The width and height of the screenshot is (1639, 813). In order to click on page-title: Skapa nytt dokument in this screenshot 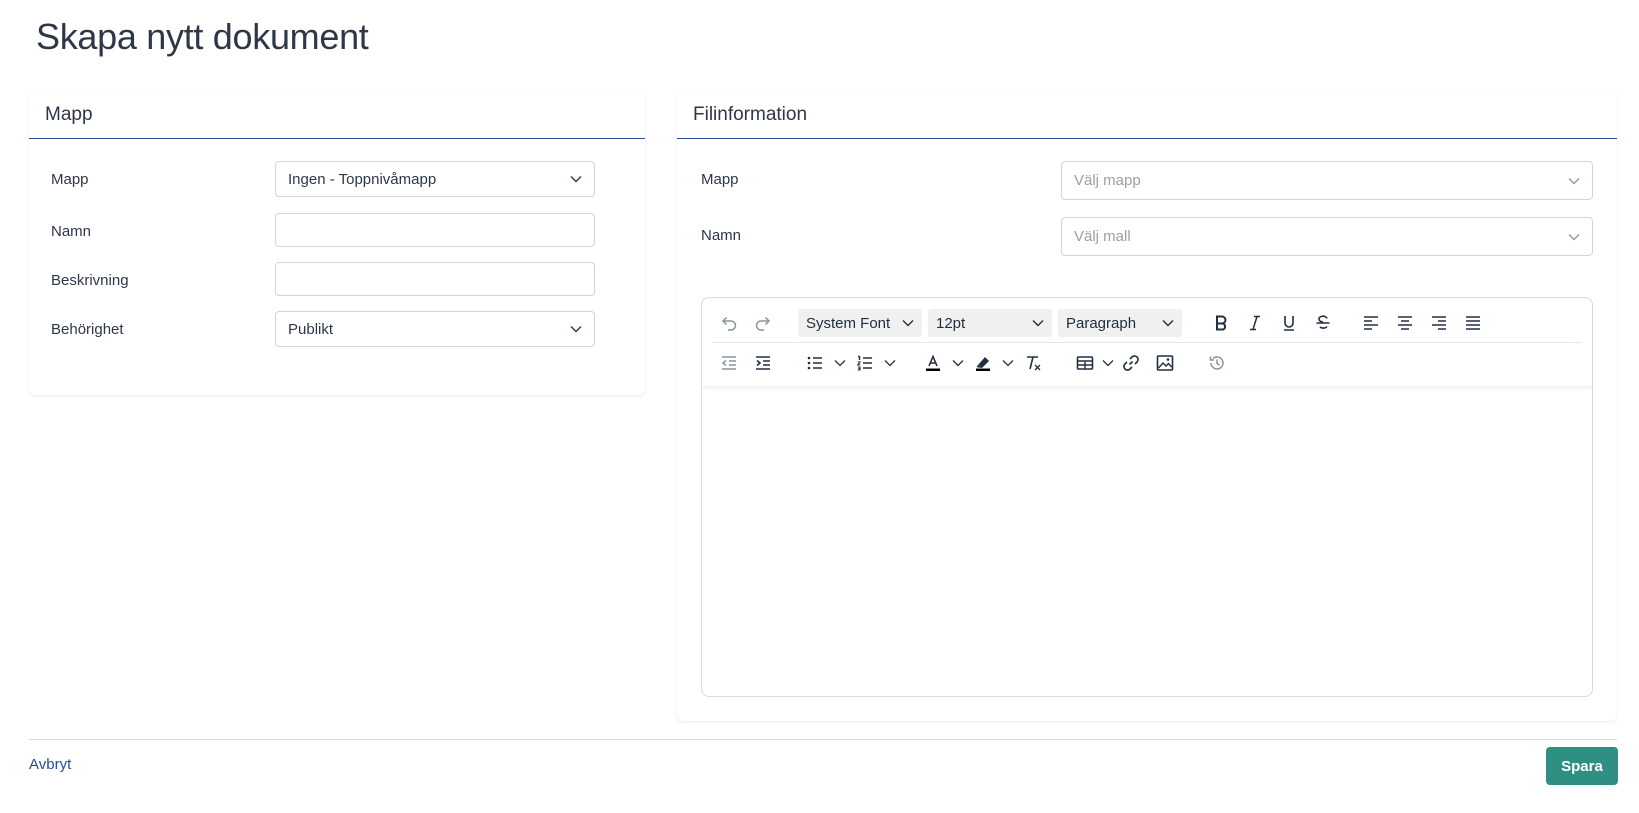, I will do `click(202, 36)`.